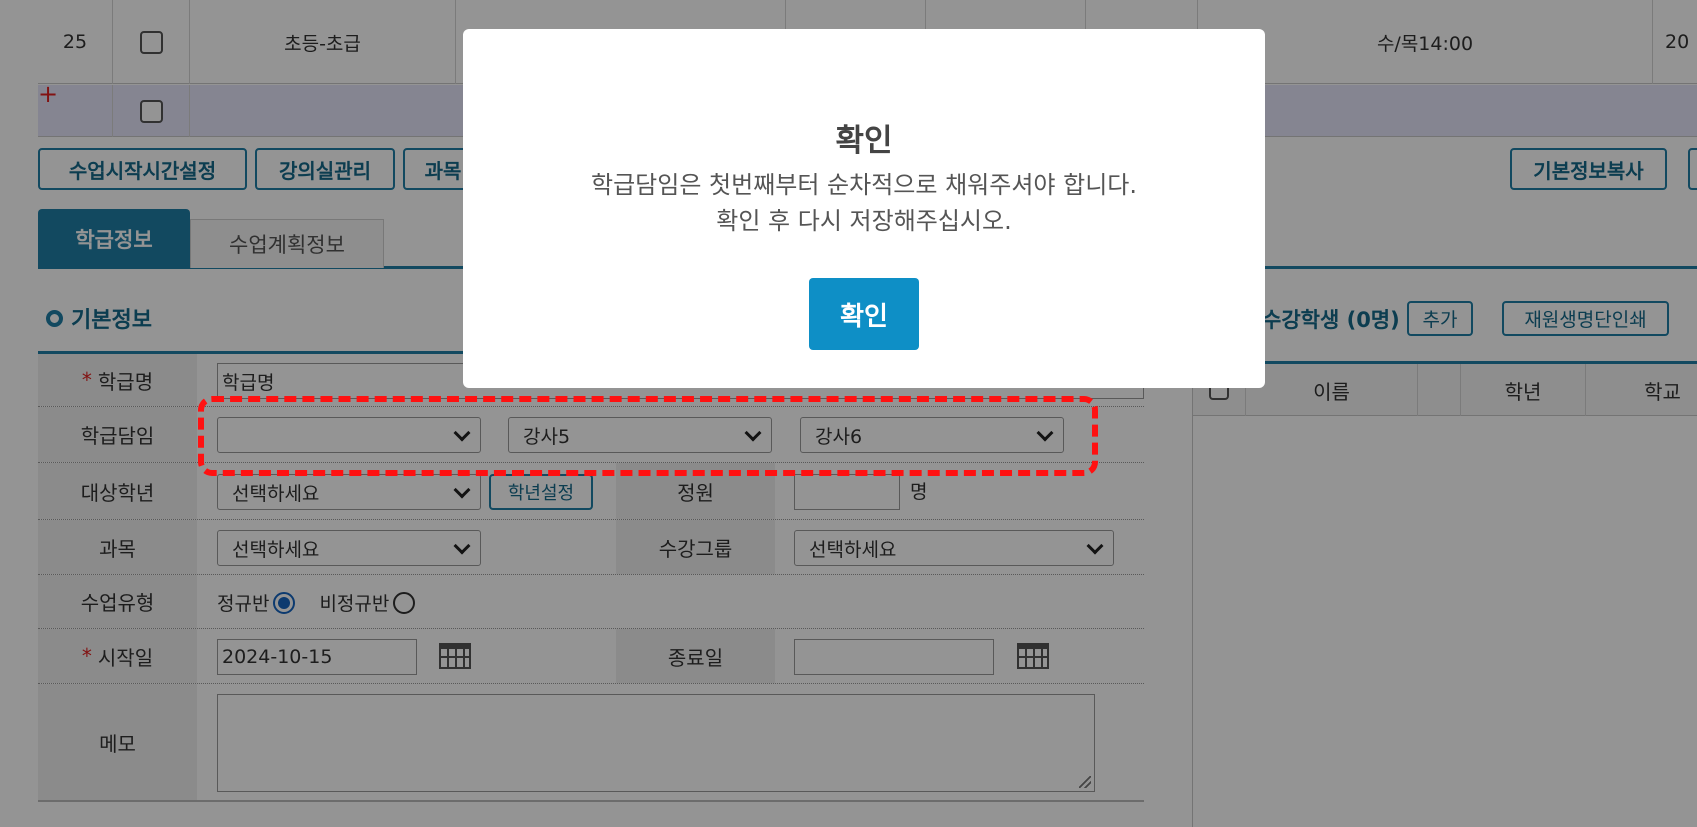  Describe the element at coordinates (864, 314) in the screenshot. I see `dialog-confirm-button: 확인` at that location.